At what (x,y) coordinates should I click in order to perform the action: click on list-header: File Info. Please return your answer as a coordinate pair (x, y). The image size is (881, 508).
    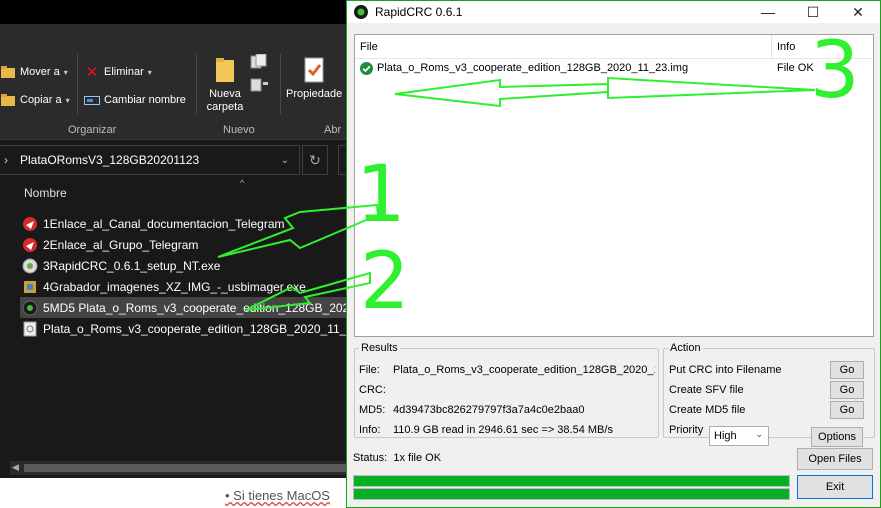
    Looking at the image, I should click on (614, 47).